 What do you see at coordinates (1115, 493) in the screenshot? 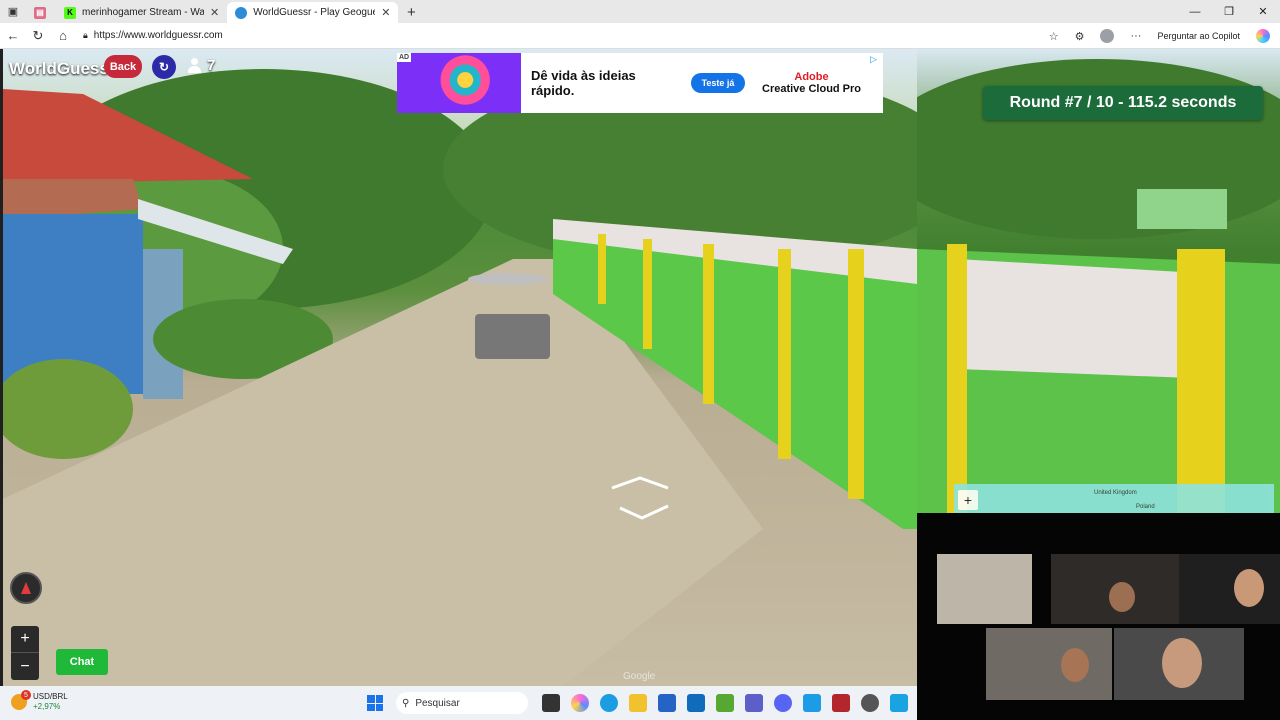
I see `map-label-uk: United Kingdom` at bounding box center [1115, 493].